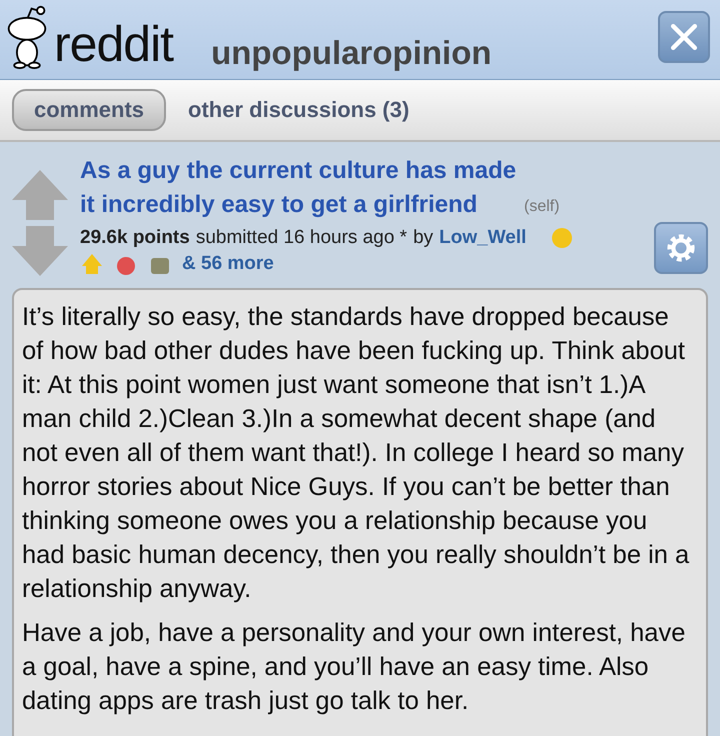 This screenshot has width=720, height=736. What do you see at coordinates (351, 52) in the screenshot?
I see `subreddit-title: unpopularopinion` at bounding box center [351, 52].